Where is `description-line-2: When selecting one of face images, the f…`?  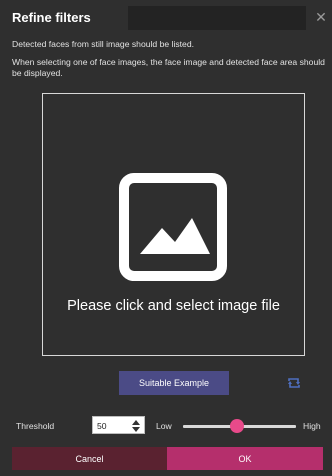
description-line-2: When selecting one of face images, the f… is located at coordinates (168, 67).